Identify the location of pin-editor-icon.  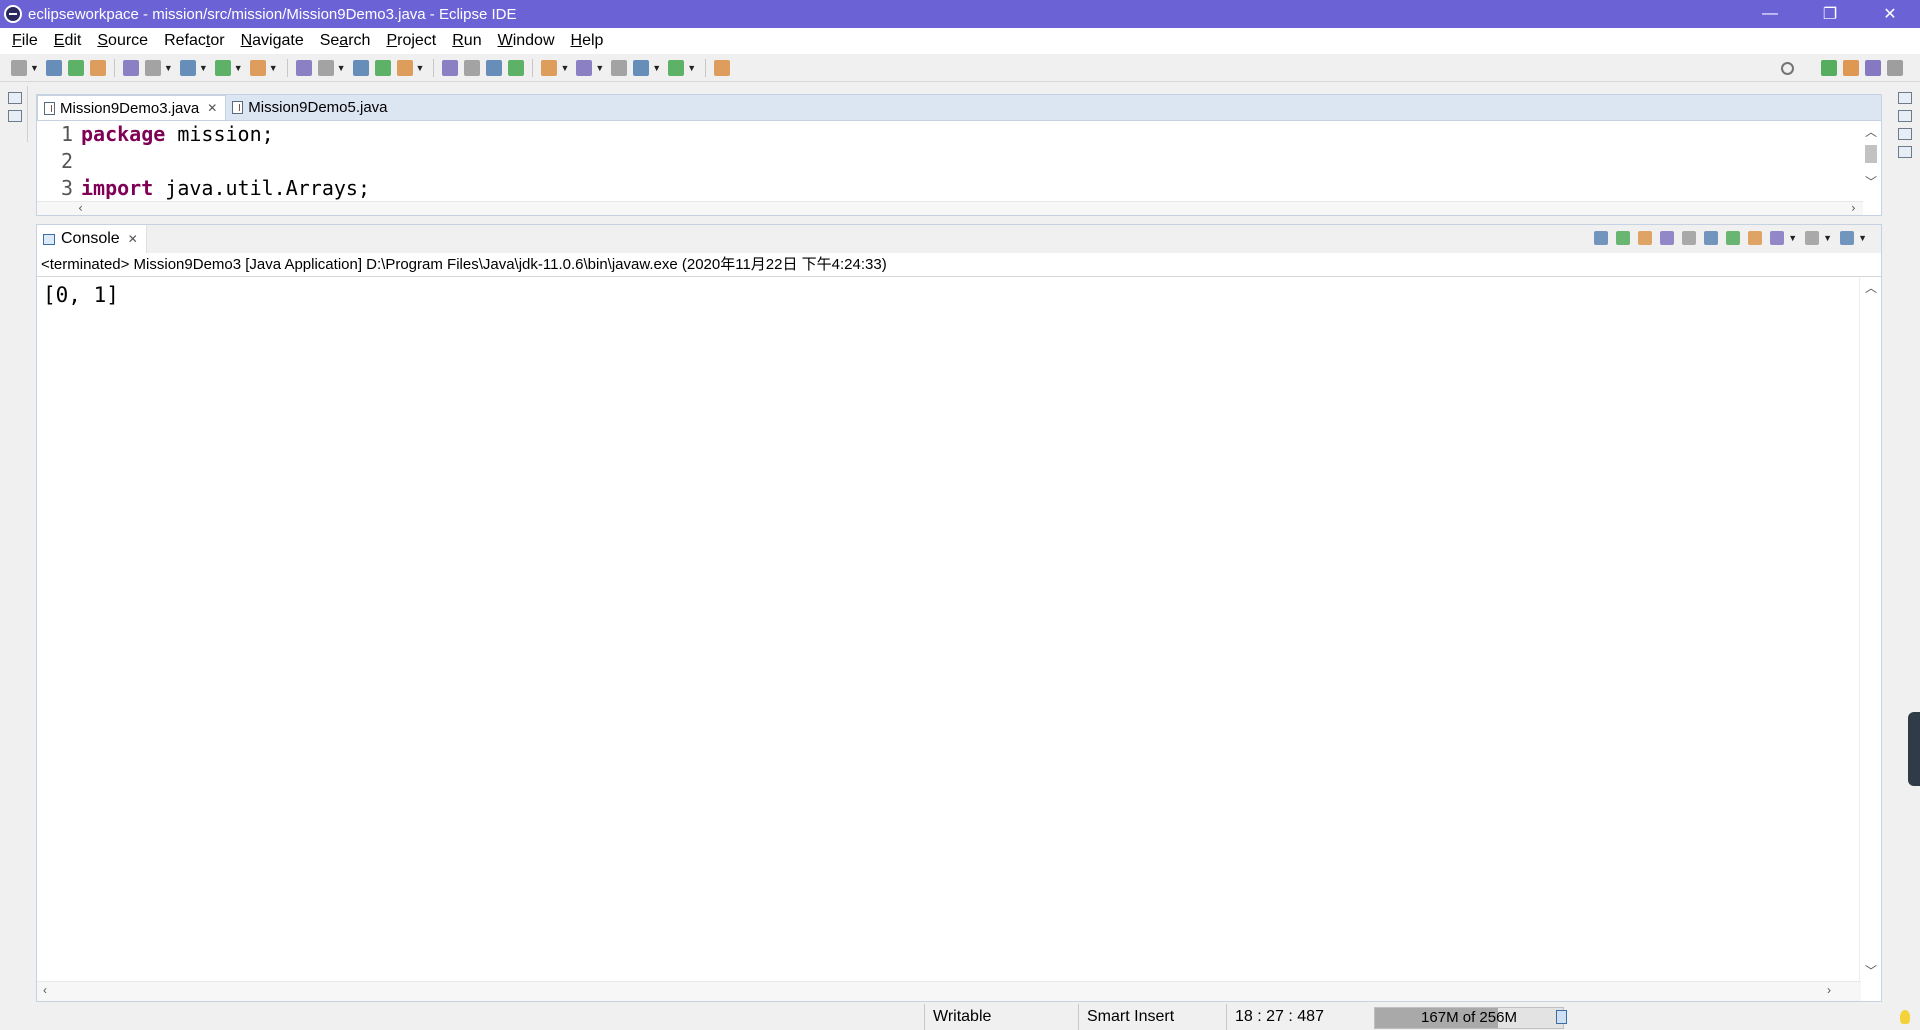
(722, 67).